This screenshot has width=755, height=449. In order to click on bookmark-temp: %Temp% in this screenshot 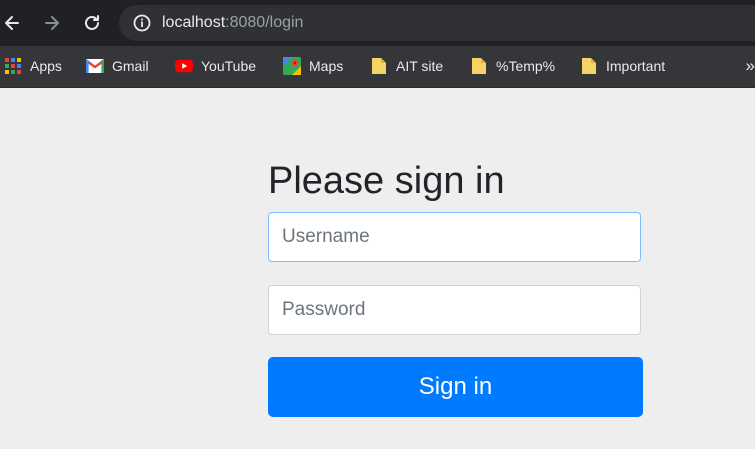, I will do `click(512, 66)`.